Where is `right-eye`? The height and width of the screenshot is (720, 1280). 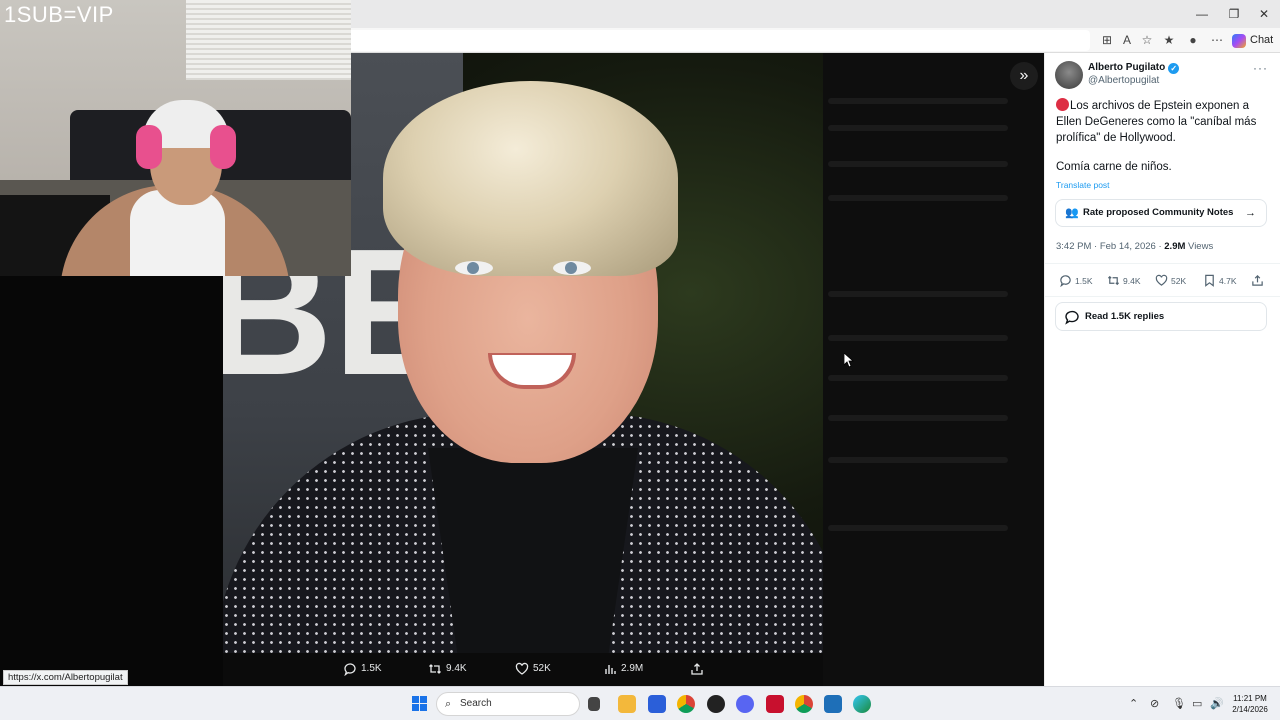 right-eye is located at coordinates (572, 268).